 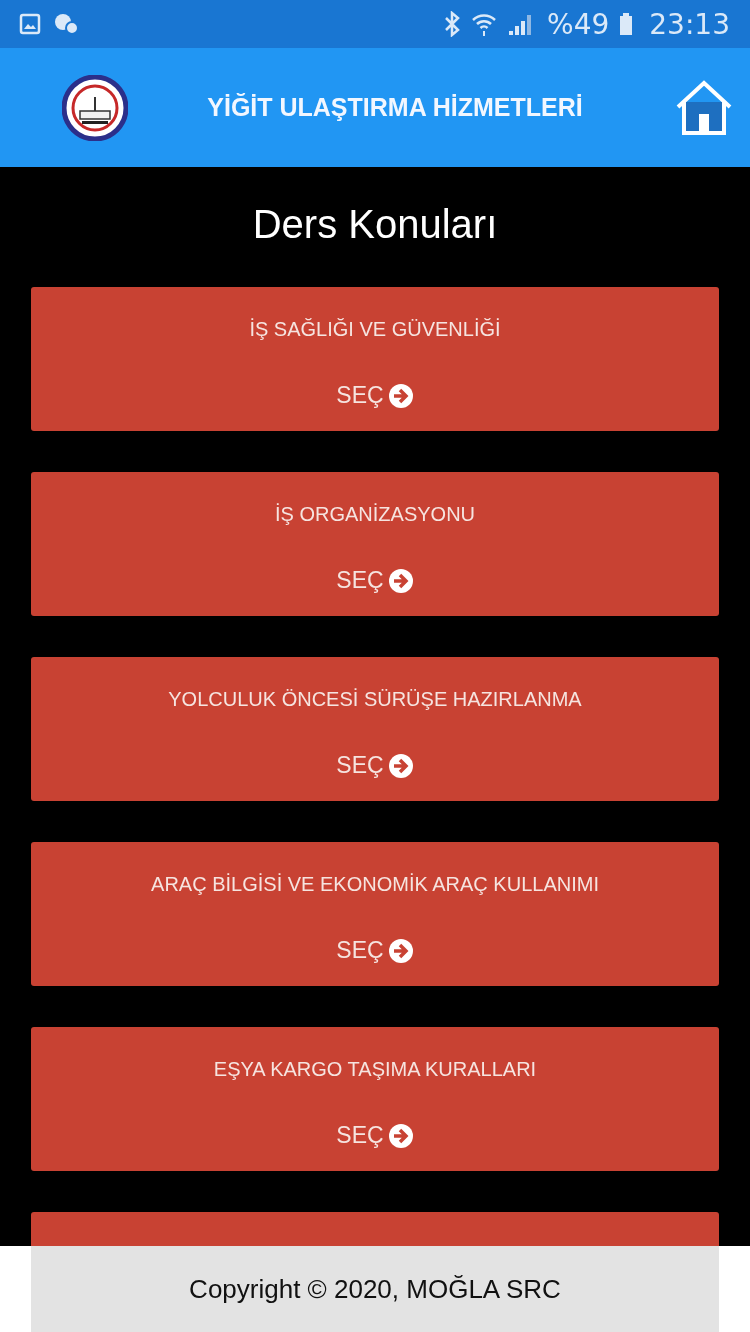 What do you see at coordinates (375, 884) in the screenshot?
I see `topic-title: ARAÇ BİLGİSİ VE EKONOMİK ARAÇ KULLANIMI` at bounding box center [375, 884].